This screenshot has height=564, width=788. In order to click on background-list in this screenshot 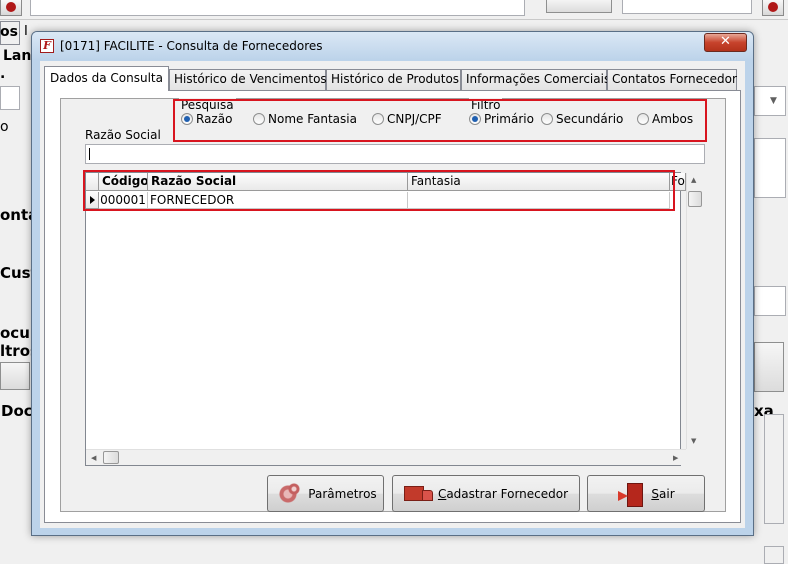, I will do `click(770, 168)`.